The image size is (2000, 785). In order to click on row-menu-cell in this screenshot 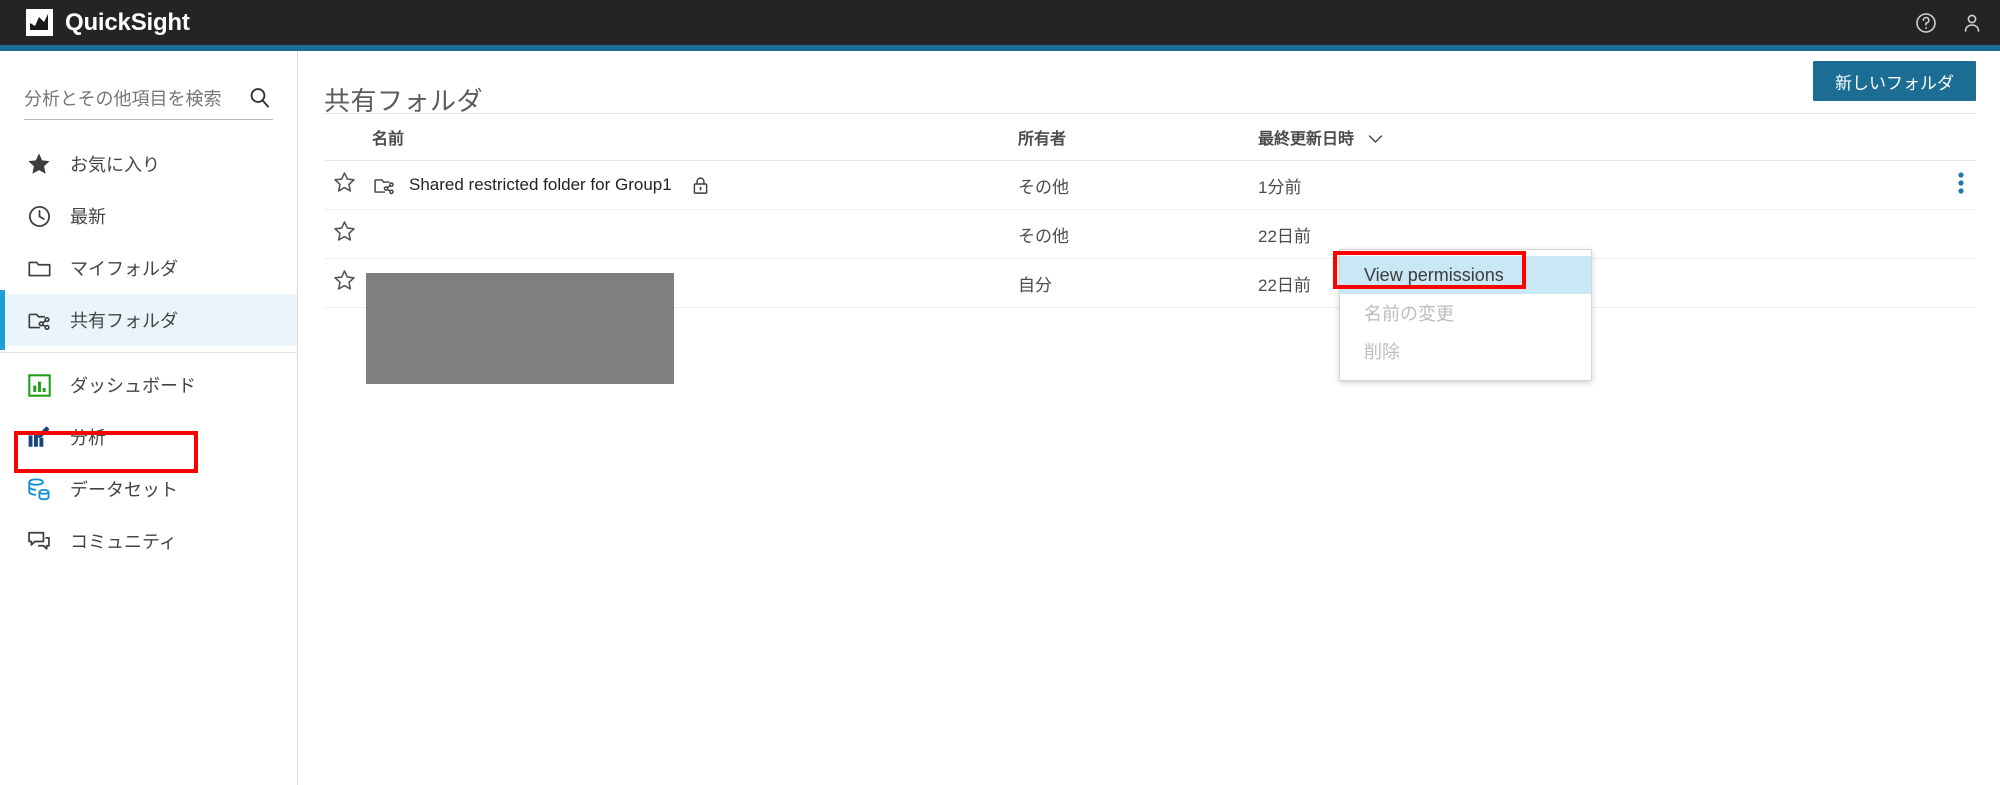, I will do `click(1732, 185)`.